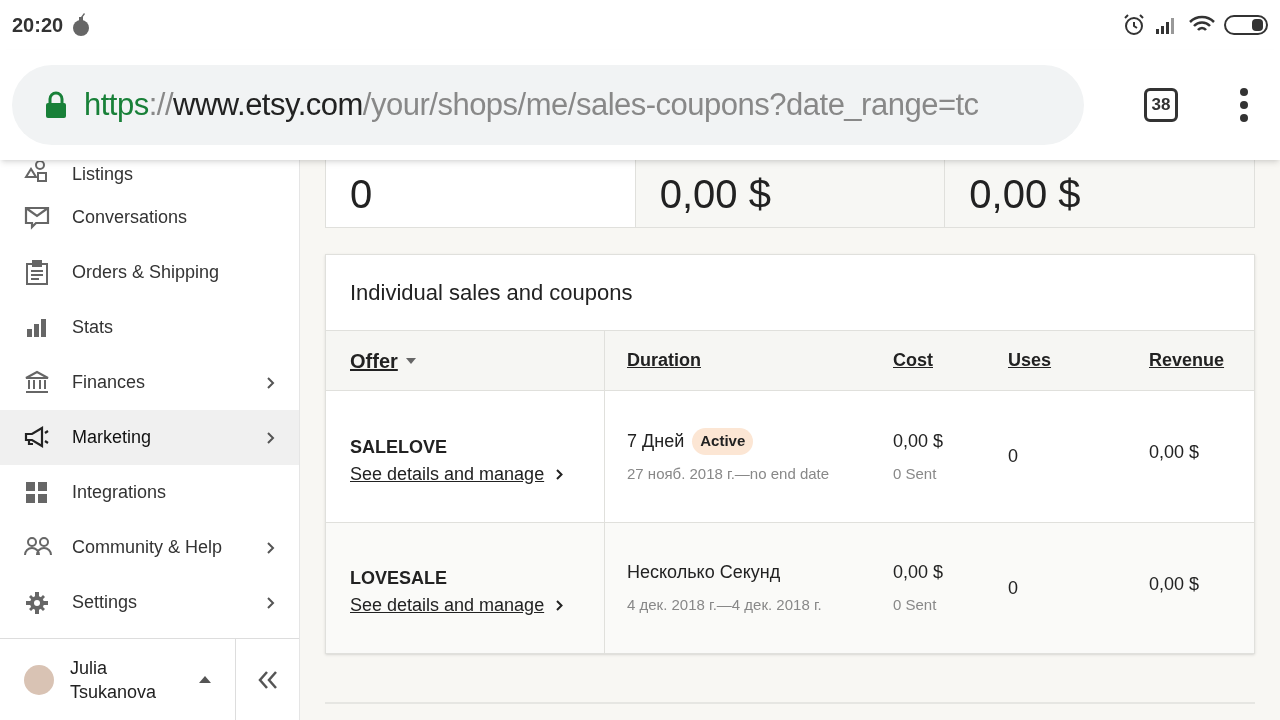 The image size is (1280, 720). What do you see at coordinates (56, 105) in the screenshot?
I see `lock-icon` at bounding box center [56, 105].